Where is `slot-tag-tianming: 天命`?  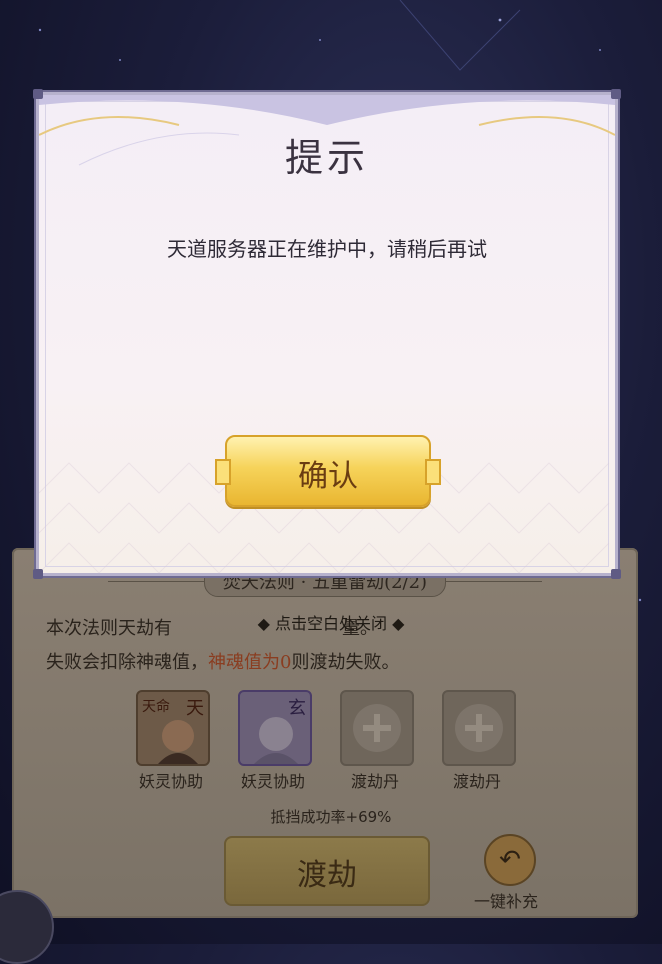
slot-tag-tianming: 天命 is located at coordinates (156, 707).